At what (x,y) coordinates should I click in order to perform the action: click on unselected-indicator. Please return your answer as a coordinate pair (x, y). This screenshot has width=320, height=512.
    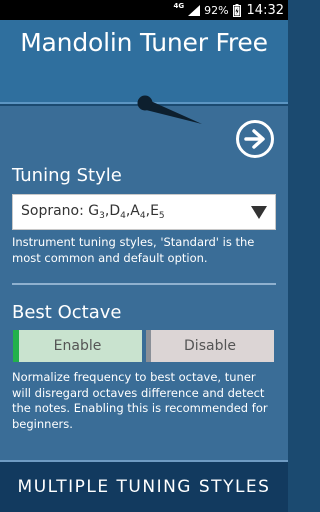
    Looking at the image, I should click on (148, 346).